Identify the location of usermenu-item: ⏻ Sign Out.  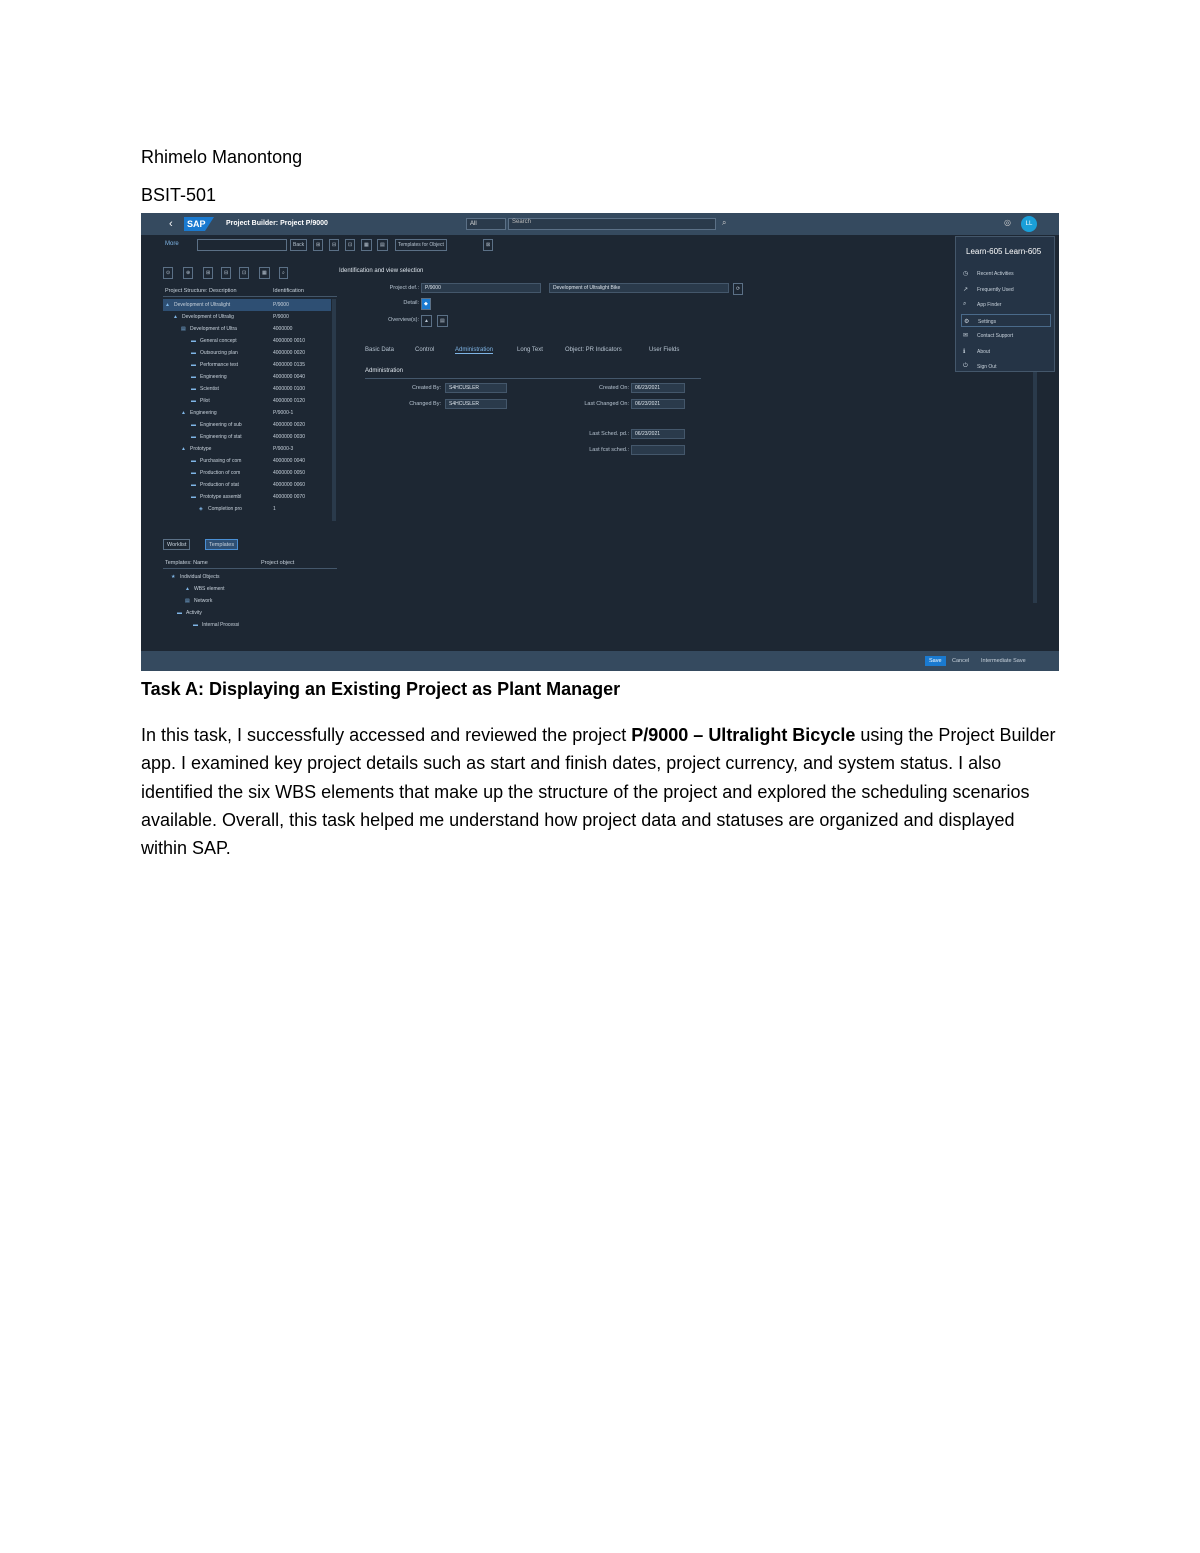
(1006, 366).